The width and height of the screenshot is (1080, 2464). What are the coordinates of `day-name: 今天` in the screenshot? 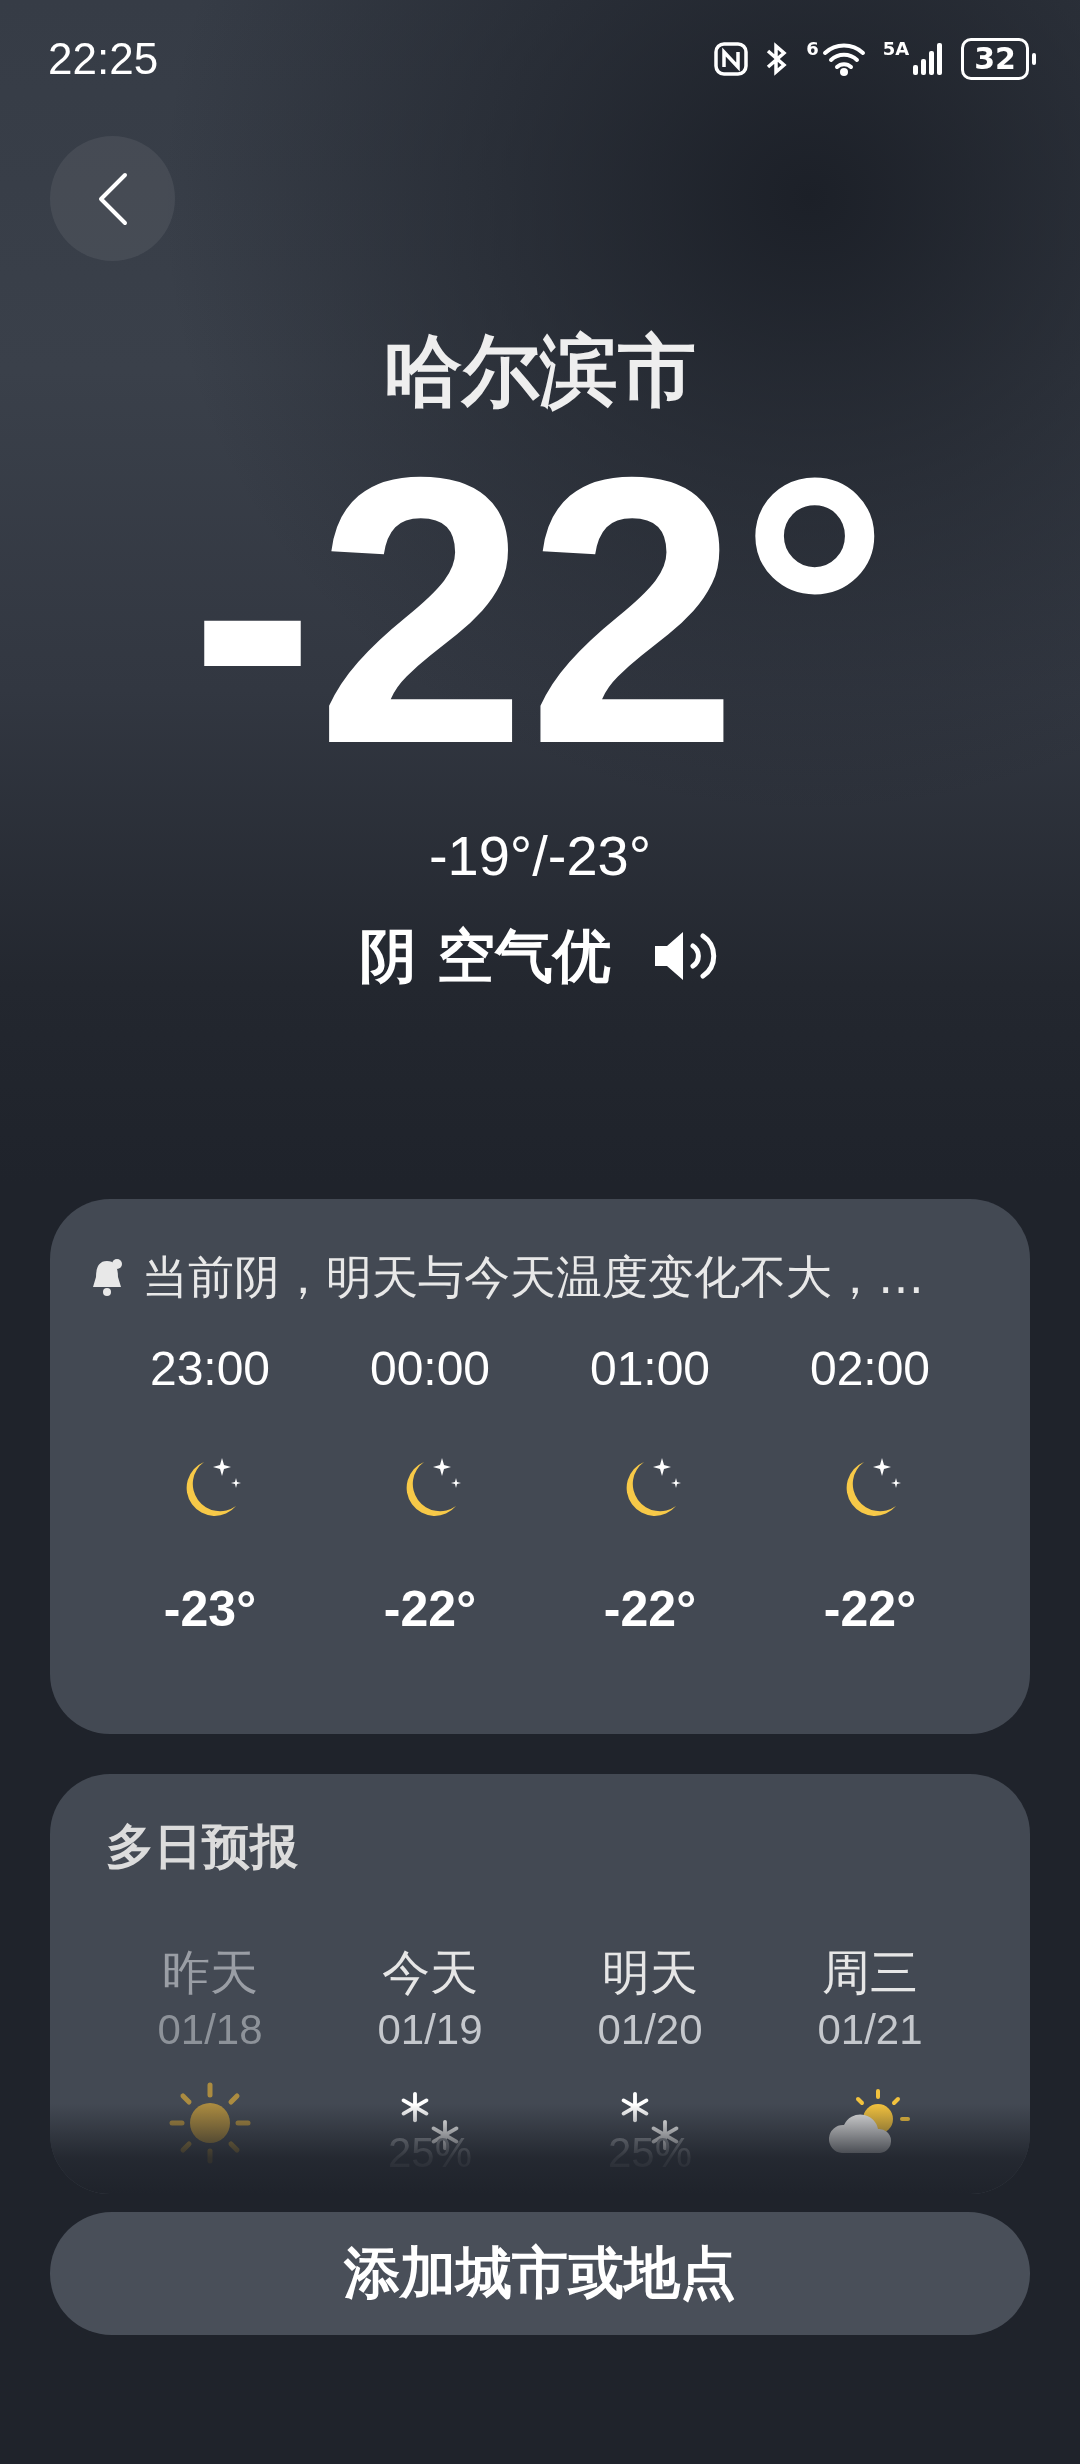 It's located at (430, 1972).